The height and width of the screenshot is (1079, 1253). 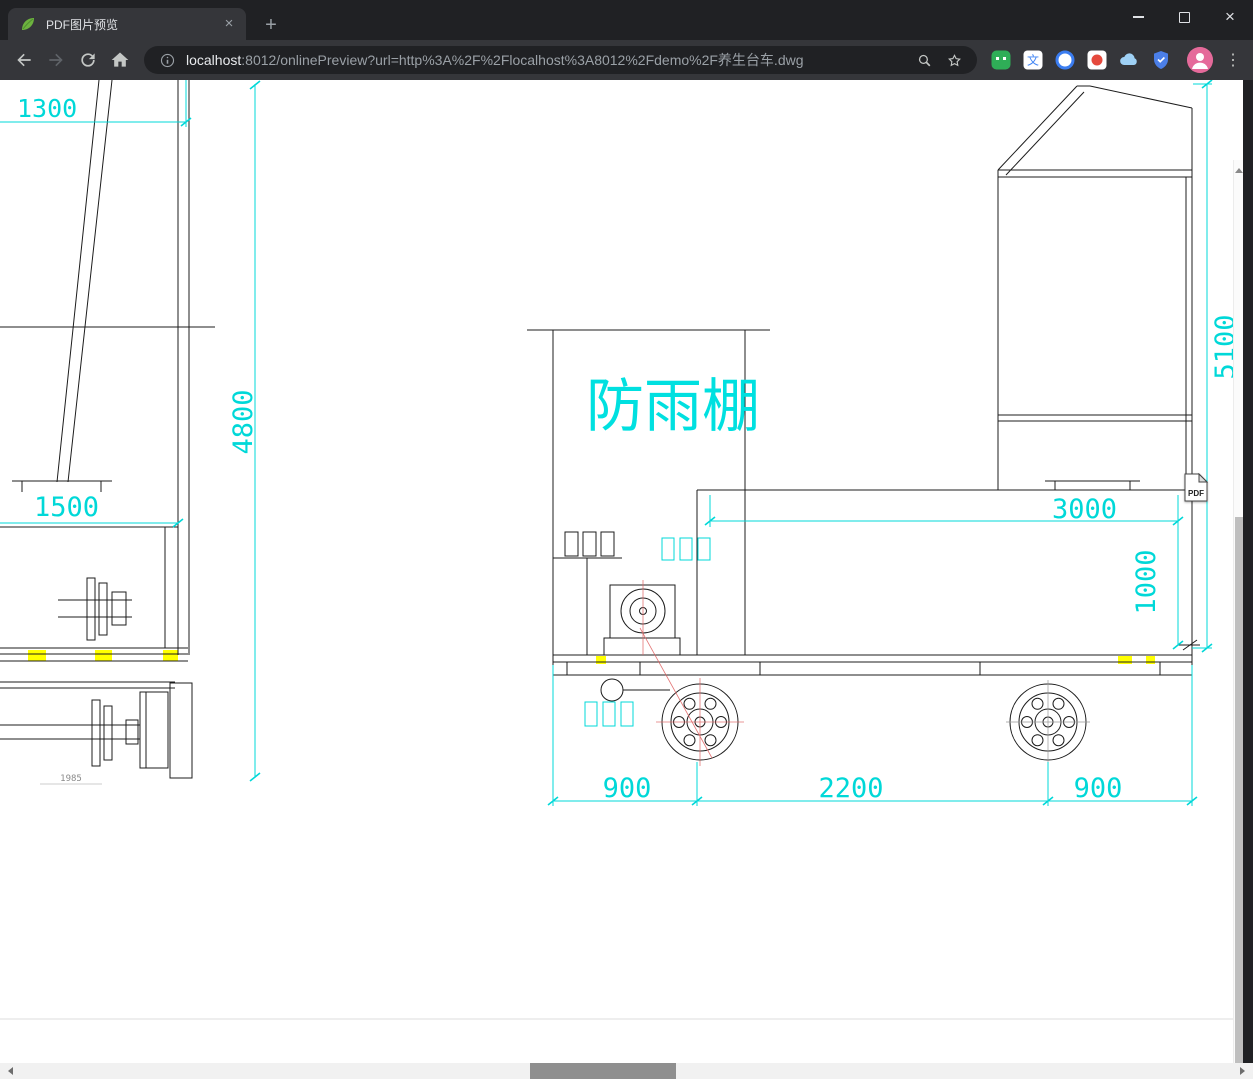 I want to click on reload-button, so click(x=88, y=60).